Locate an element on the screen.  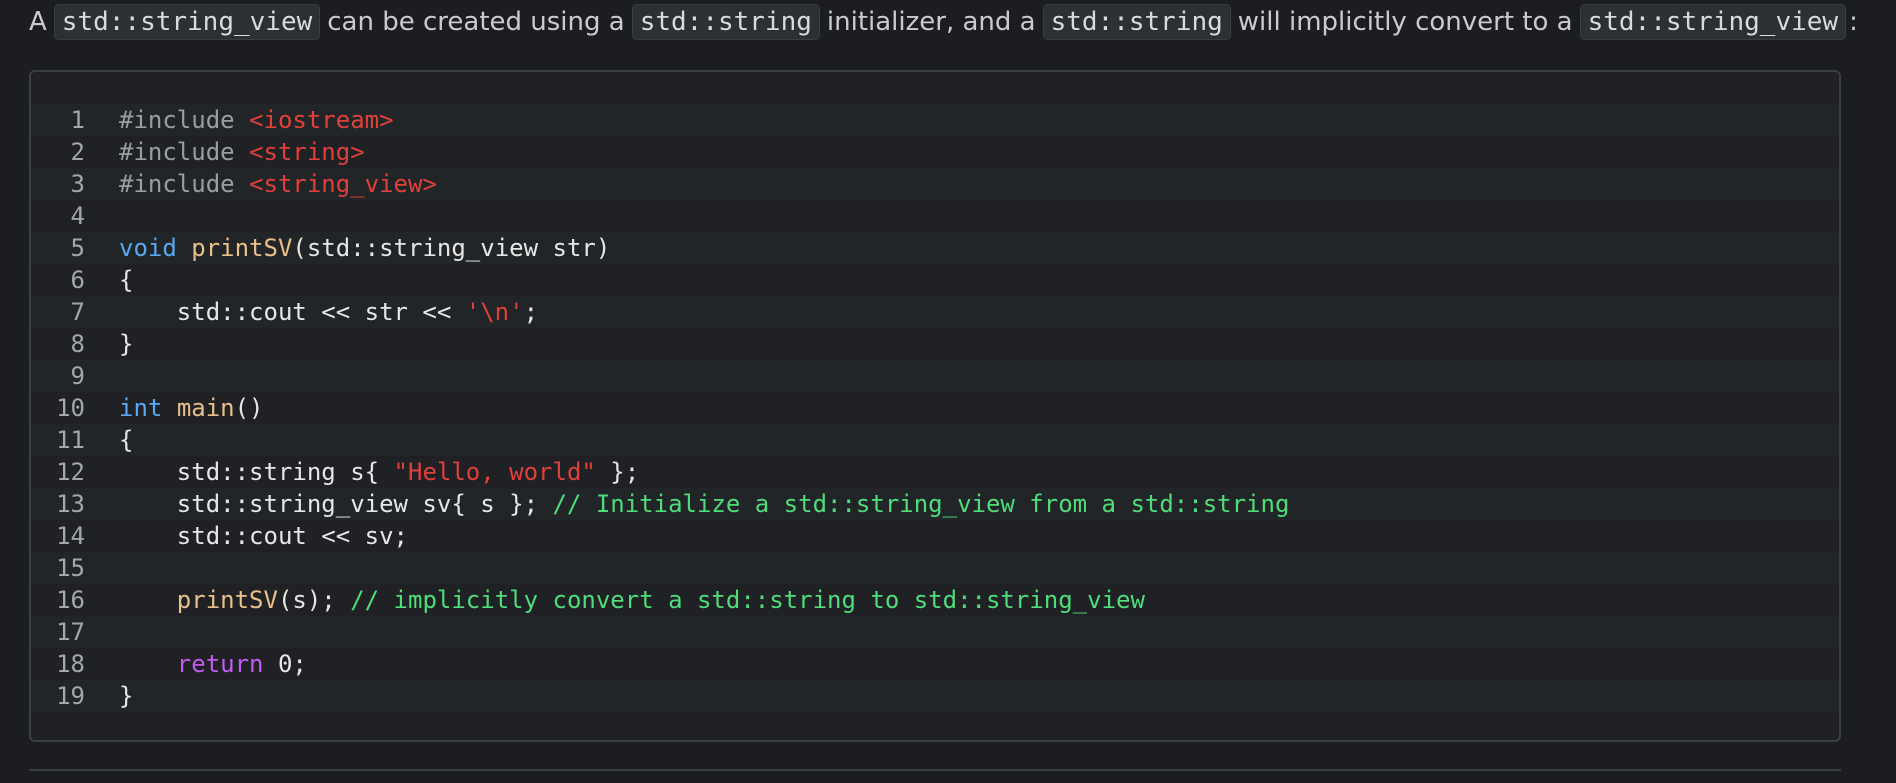
code-line: 12 std::string s{ "Hello, world" }; is located at coordinates (935, 472).